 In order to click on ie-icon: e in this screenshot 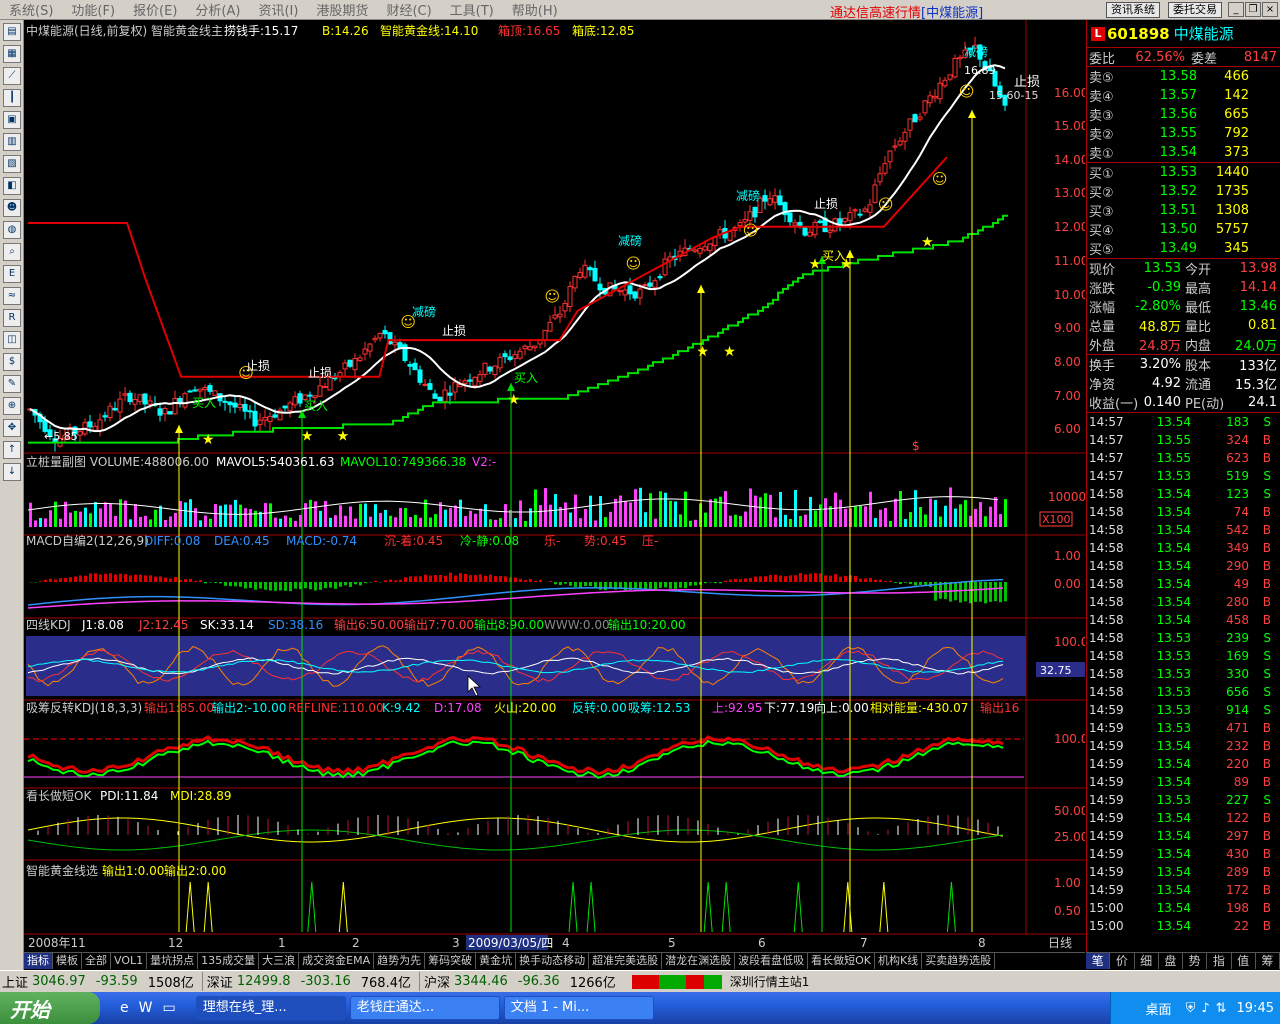, I will do `click(124, 1008)`.